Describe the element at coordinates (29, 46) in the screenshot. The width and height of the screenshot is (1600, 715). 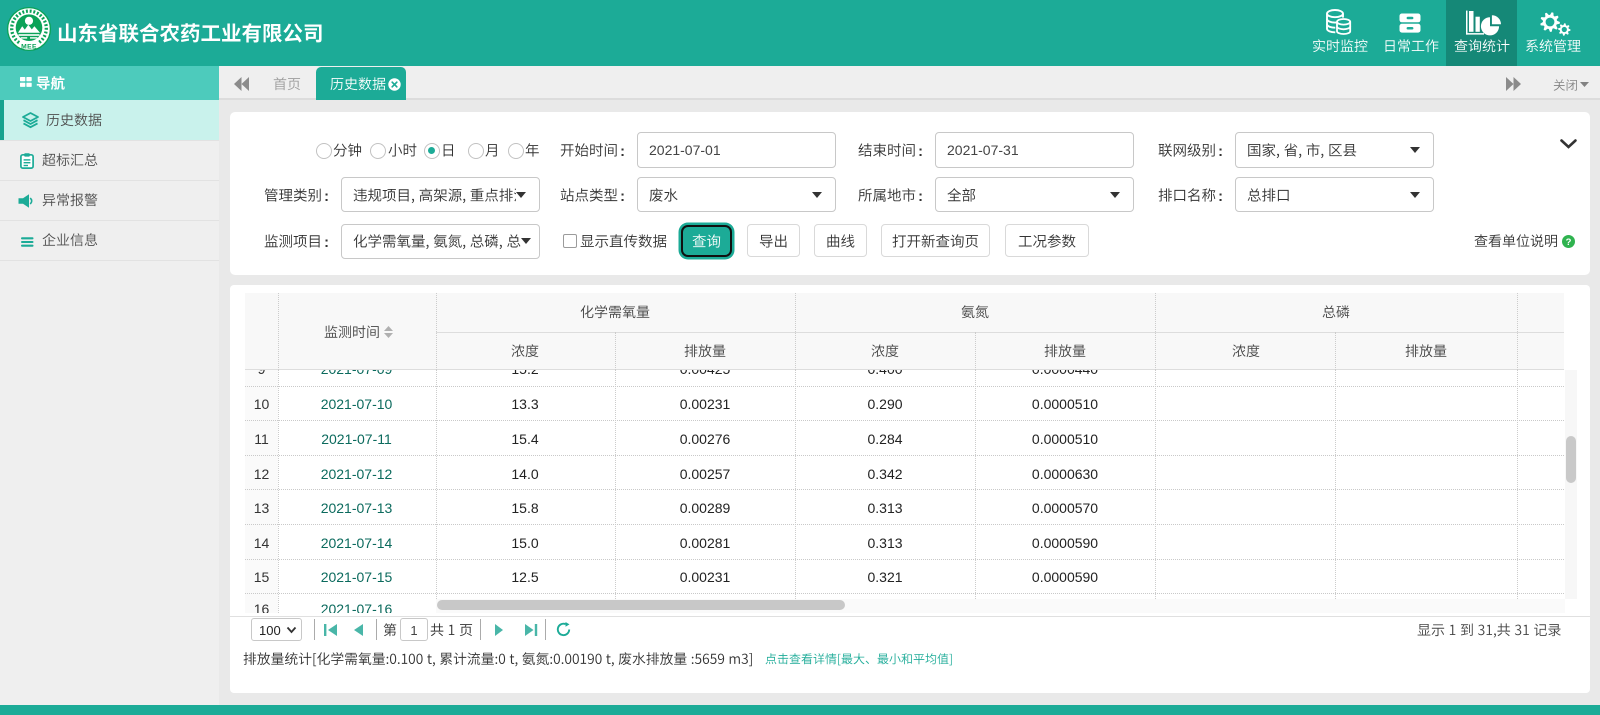
I see `svg-text: MEE` at that location.